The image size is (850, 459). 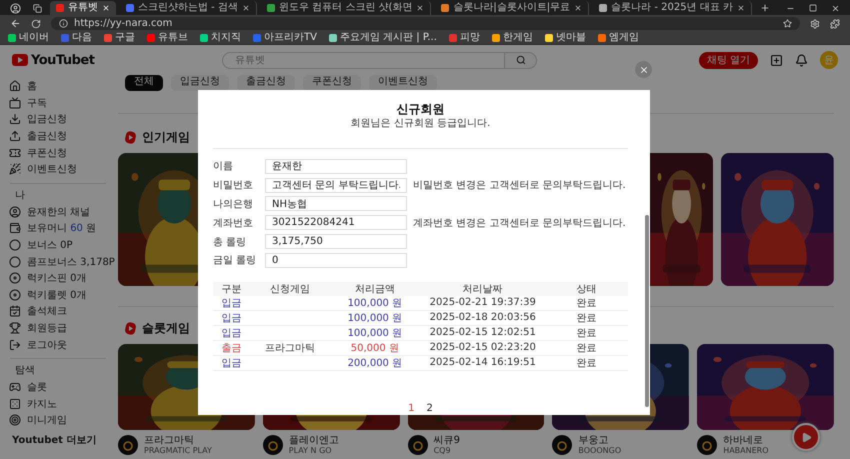 What do you see at coordinates (835, 23) in the screenshot?
I see `extension-icon` at bounding box center [835, 23].